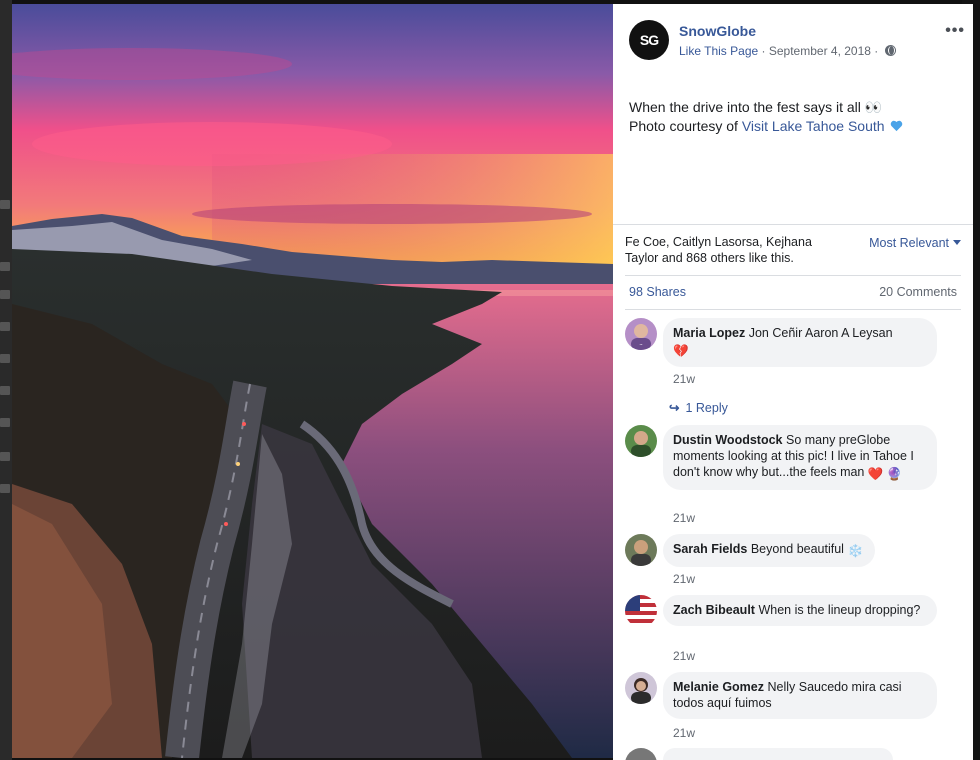 The image size is (980, 760). I want to click on comment-text: Beyond beautiful, so click(797, 549).